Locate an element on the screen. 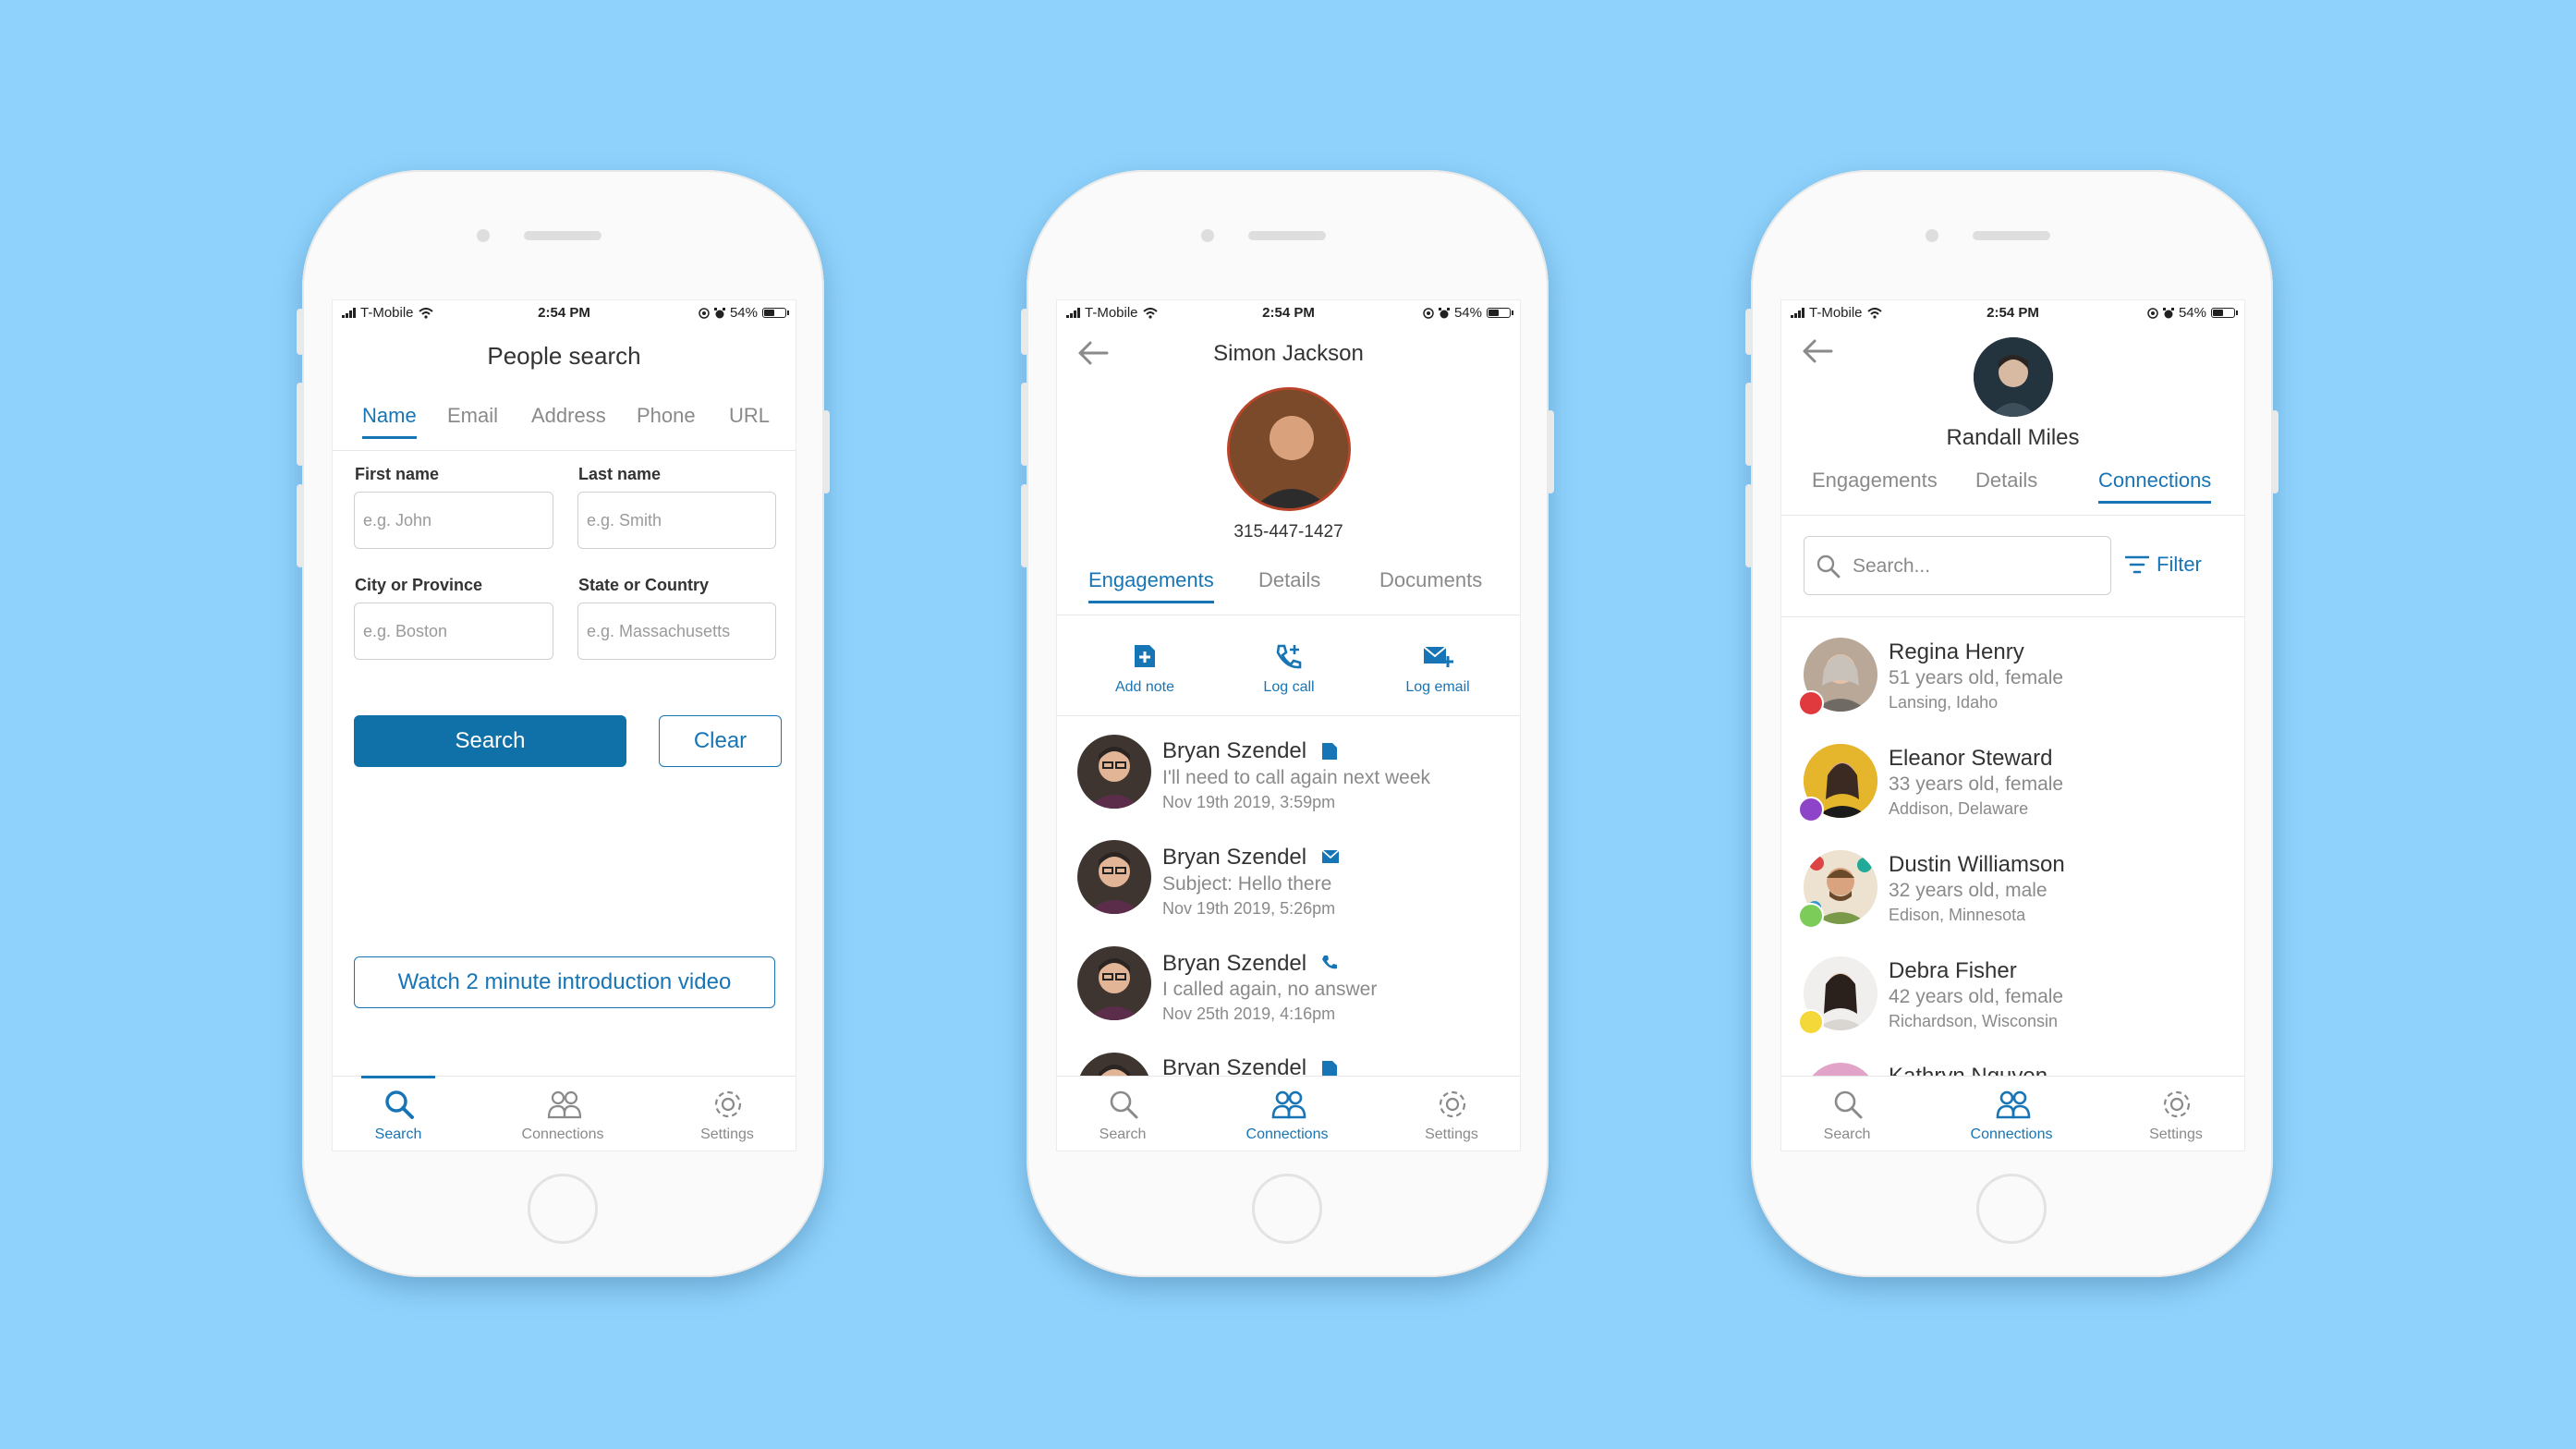 The height and width of the screenshot is (1449, 2576). search-type-tabs: Name Email Address Phone URL is located at coordinates (564, 427).